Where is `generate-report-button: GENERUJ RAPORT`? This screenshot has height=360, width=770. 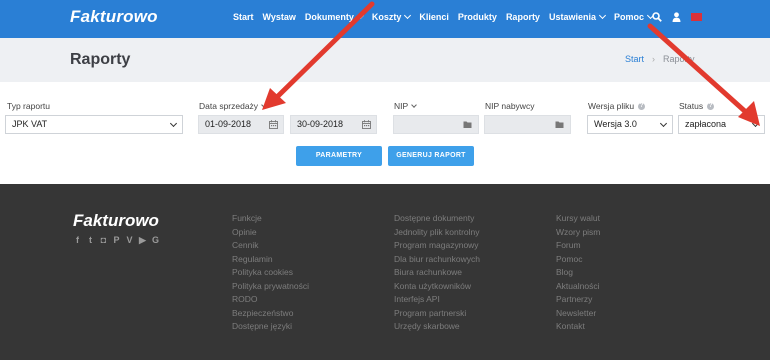 generate-report-button: GENERUJ RAPORT is located at coordinates (431, 156).